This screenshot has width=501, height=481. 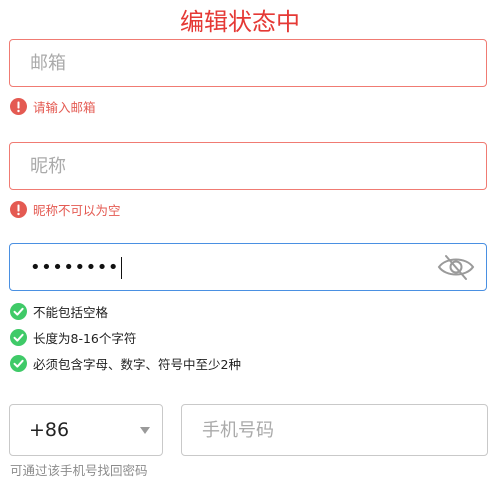 What do you see at coordinates (240, 22) in the screenshot?
I see `page-title: 编辑状态中` at bounding box center [240, 22].